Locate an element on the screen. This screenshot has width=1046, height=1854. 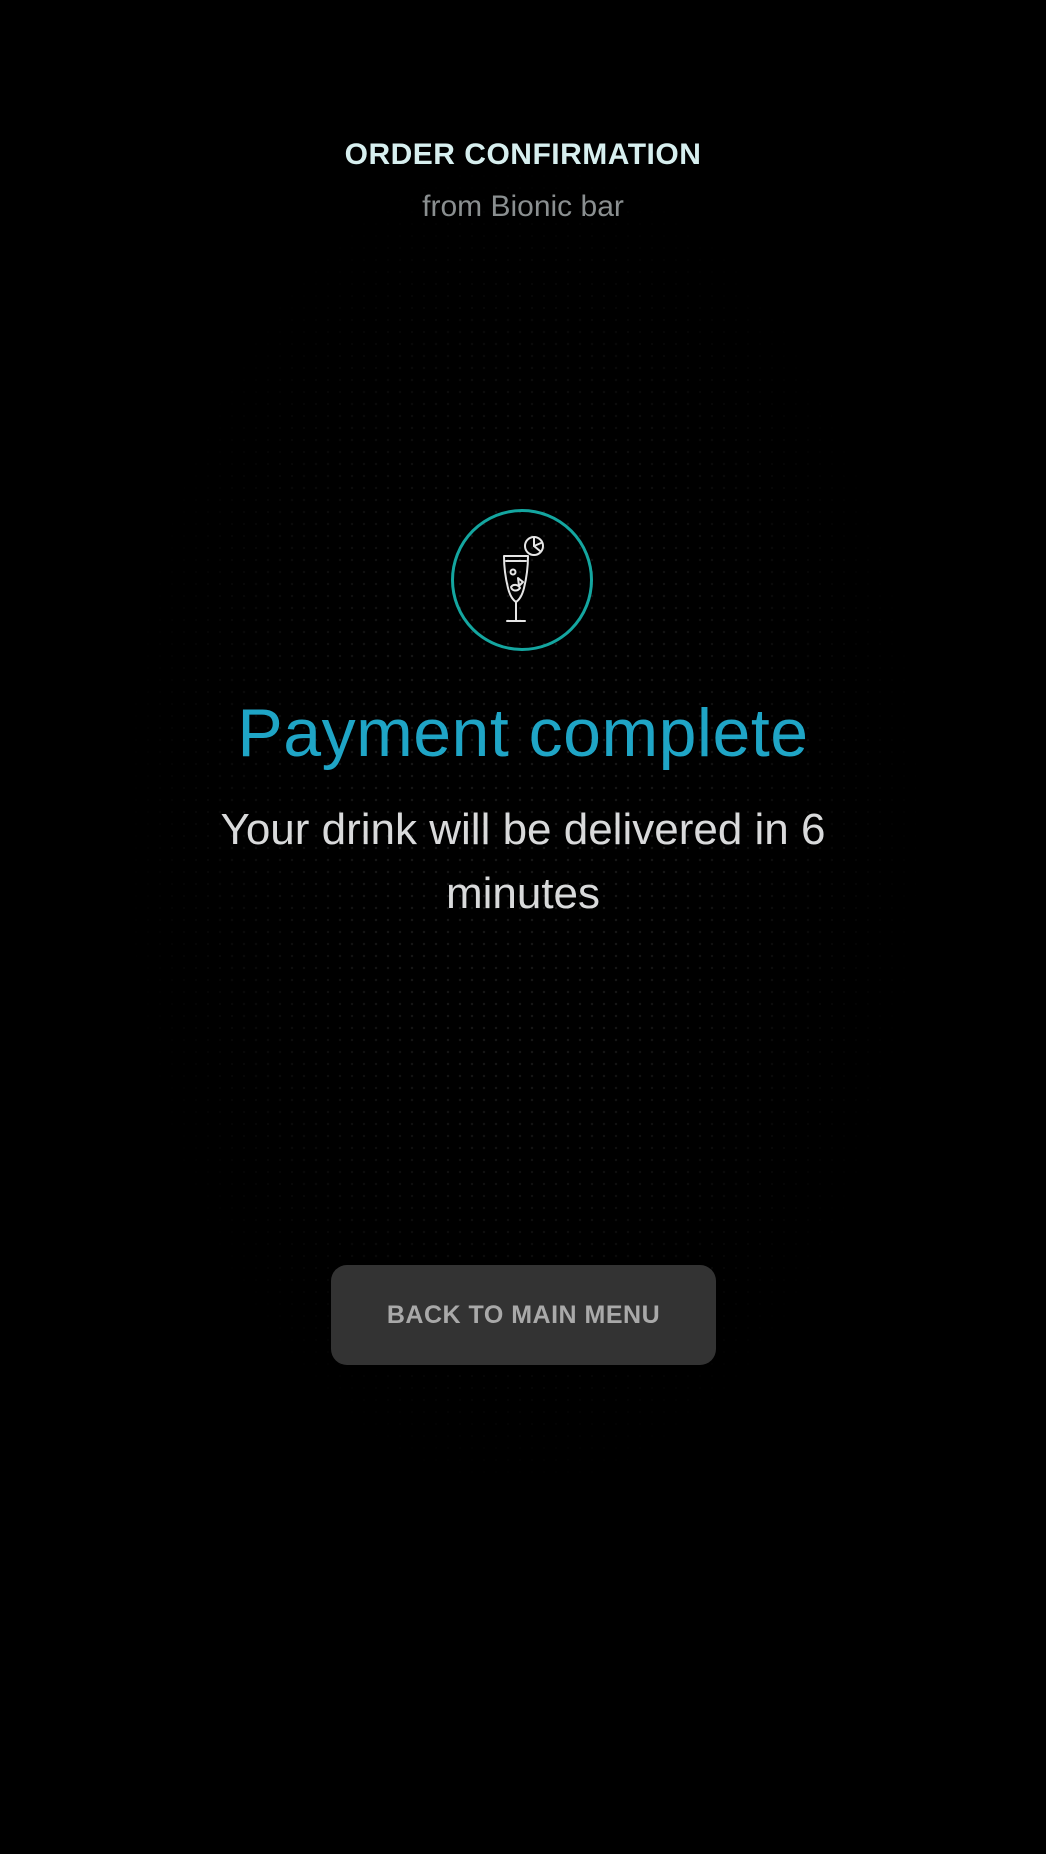
status-icon-badge is located at coordinates (522, 580).